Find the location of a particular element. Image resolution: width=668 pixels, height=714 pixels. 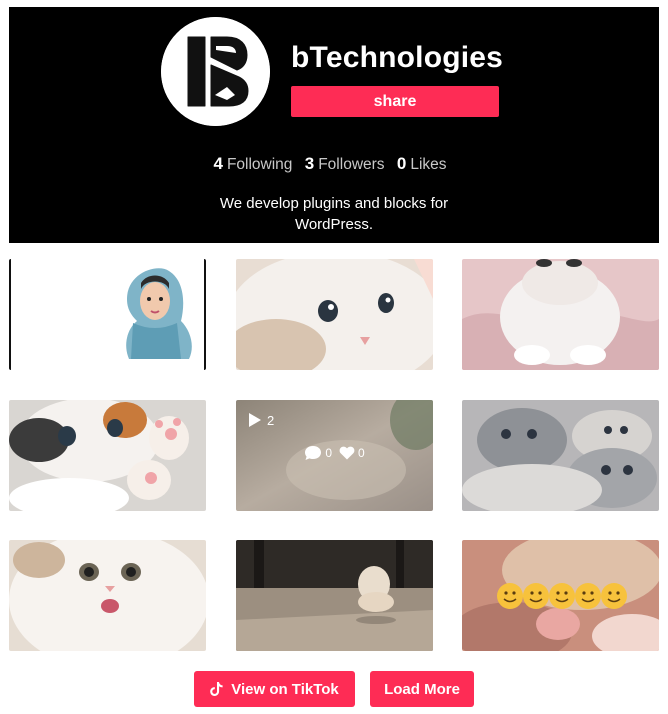

followers-label: Followers is located at coordinates (351, 164).